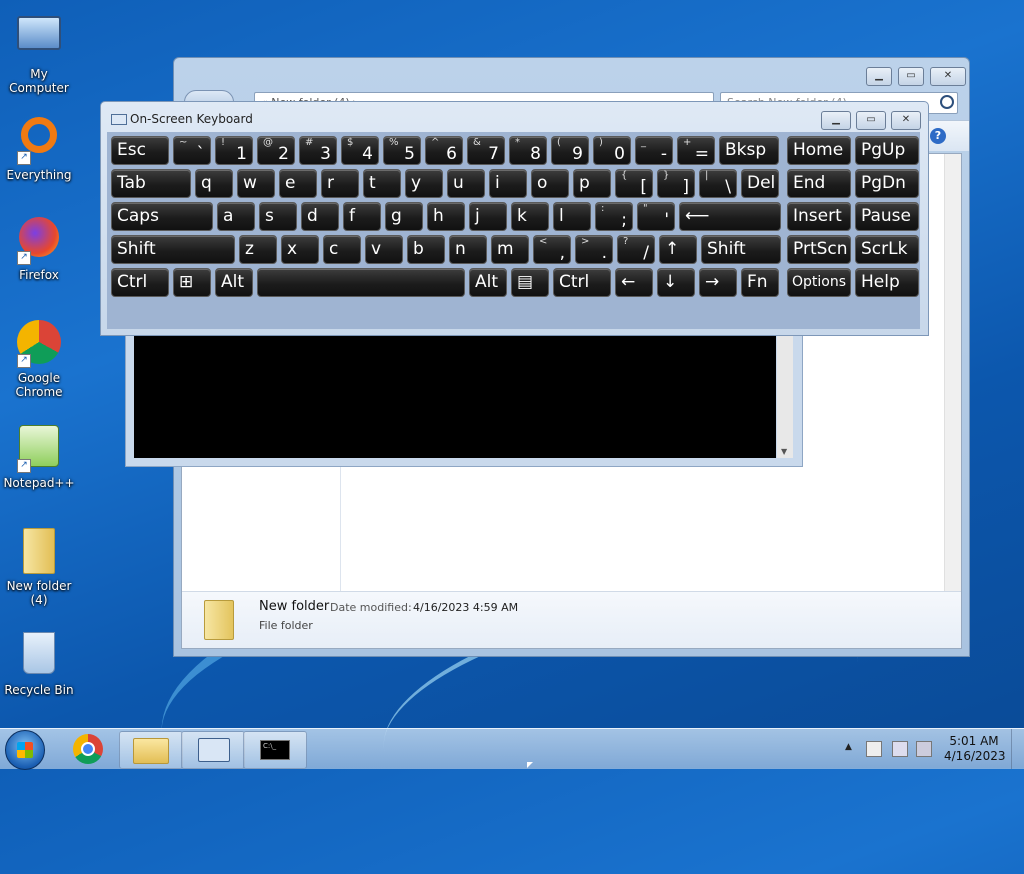 The height and width of the screenshot is (874, 1024). I want to click on desktop-icon-new-folder: New folder (4), so click(39, 567).